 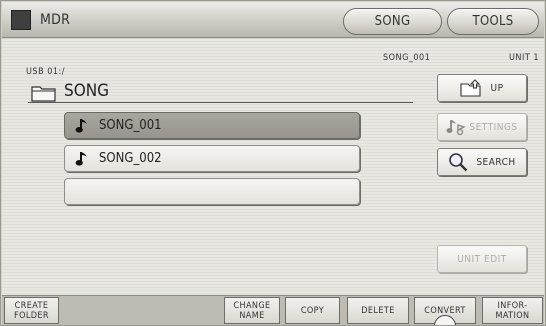 What do you see at coordinates (55, 20) in the screenshot?
I see `app-title: MDR` at bounding box center [55, 20].